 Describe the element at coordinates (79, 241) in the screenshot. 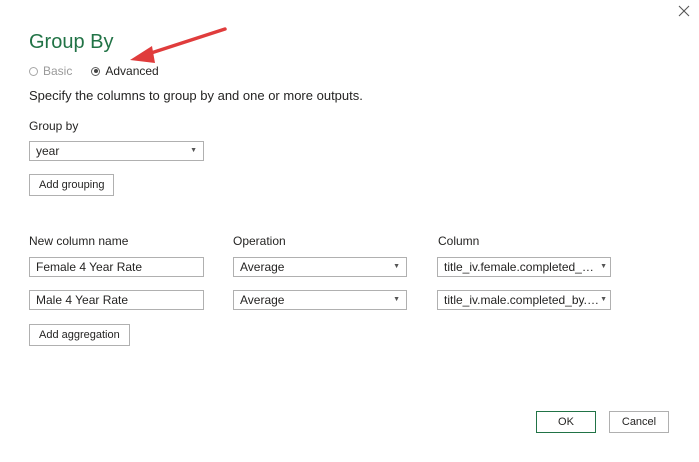

I see `new-column-name-header: New column name` at that location.